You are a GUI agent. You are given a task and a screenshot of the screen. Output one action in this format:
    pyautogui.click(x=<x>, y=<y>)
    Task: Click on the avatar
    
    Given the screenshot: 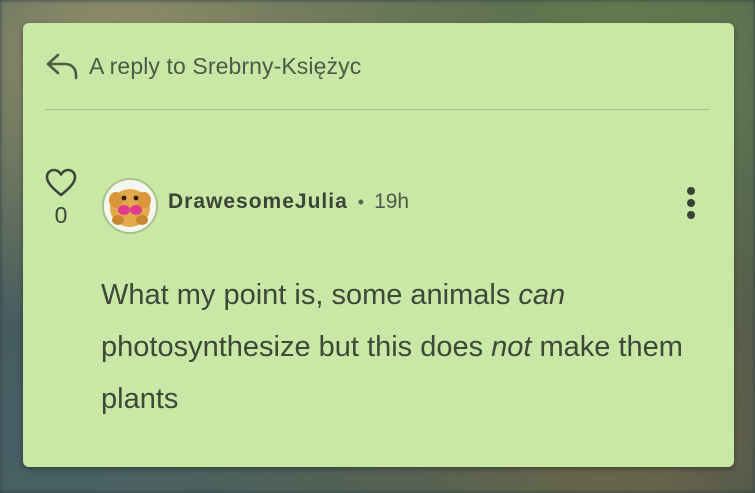 What is the action you would take?
    pyautogui.click(x=130, y=206)
    